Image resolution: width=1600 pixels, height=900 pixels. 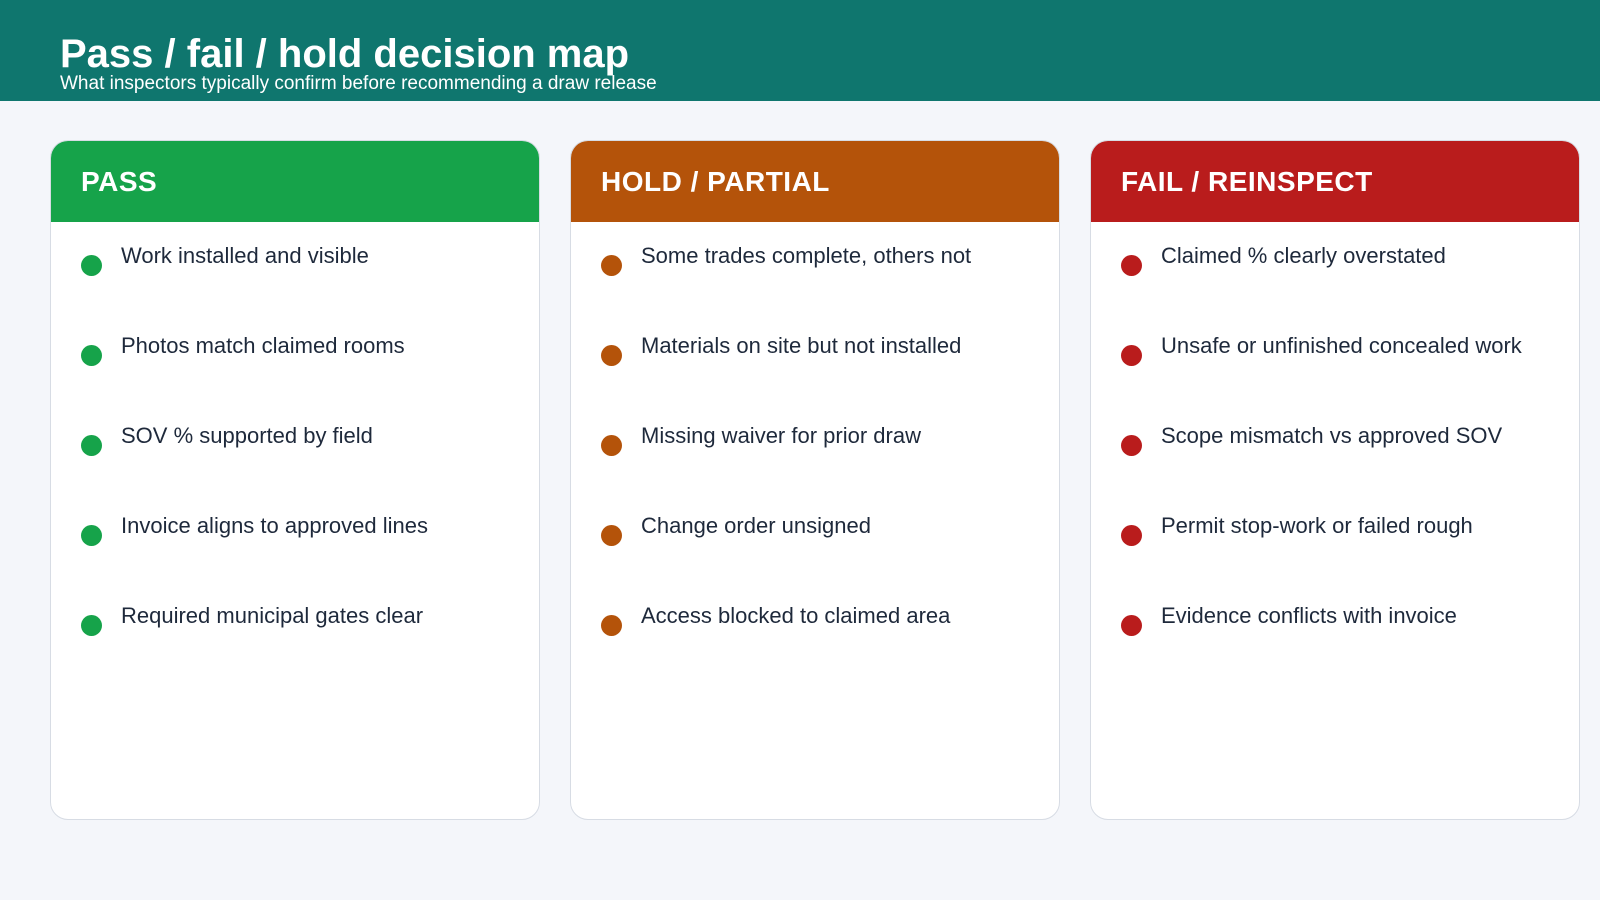 I want to click on list-item: Photos match claimed rooms, so click(x=301, y=351).